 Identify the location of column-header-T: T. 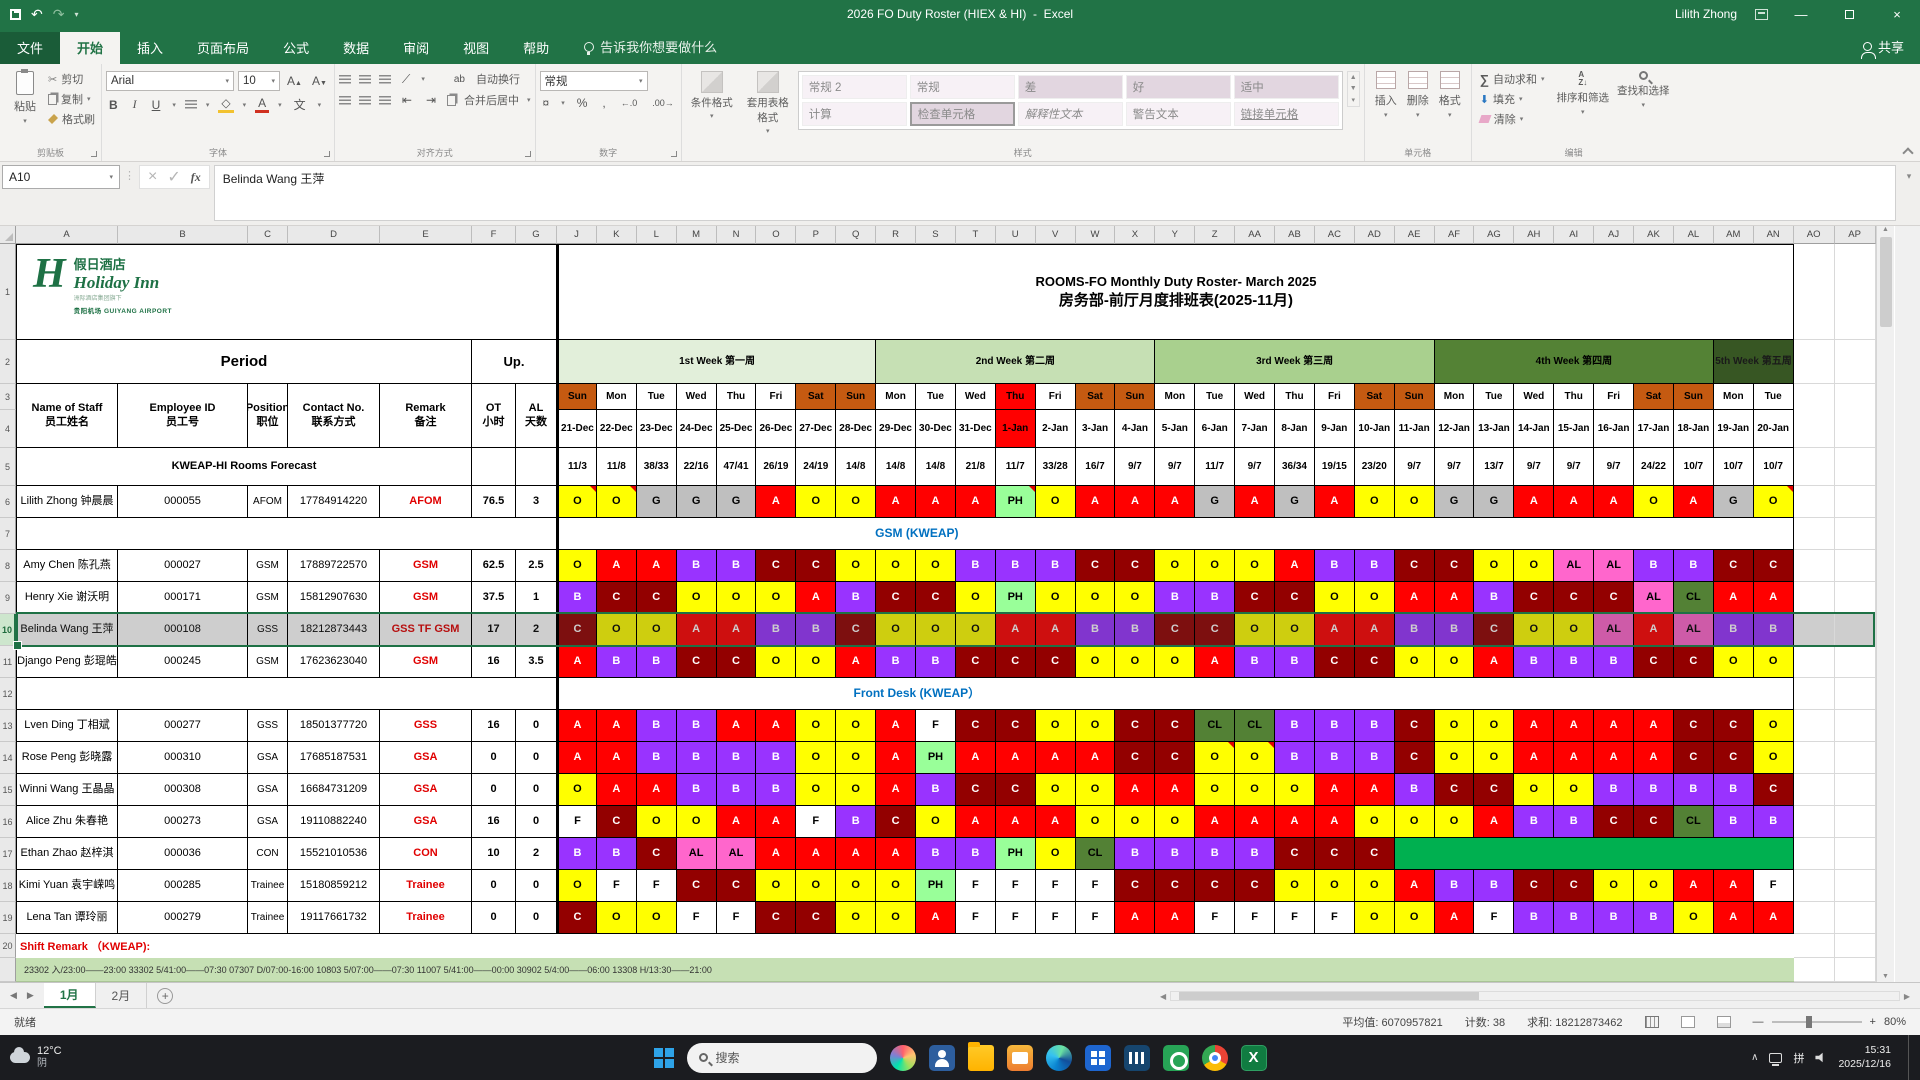
(975, 235).